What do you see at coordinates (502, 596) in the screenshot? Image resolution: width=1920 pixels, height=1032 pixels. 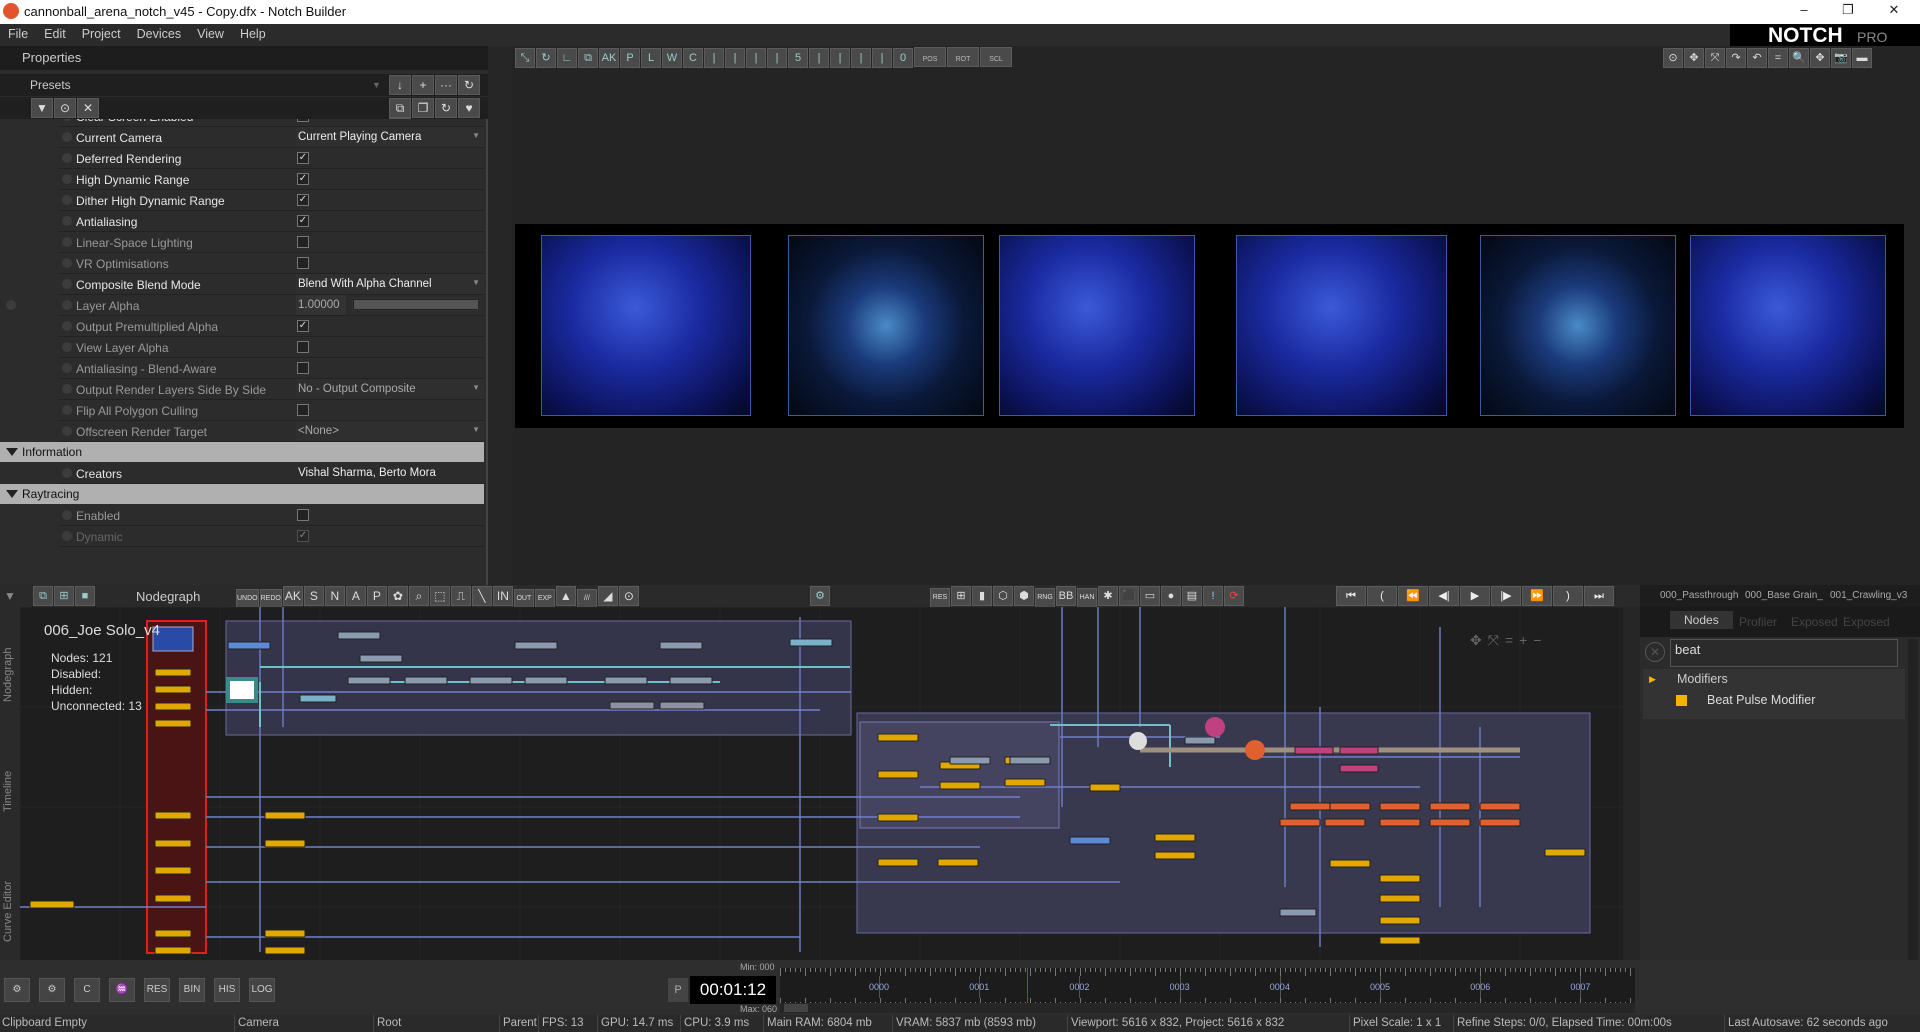 I see `nodegraph-tool-button: IN` at bounding box center [502, 596].